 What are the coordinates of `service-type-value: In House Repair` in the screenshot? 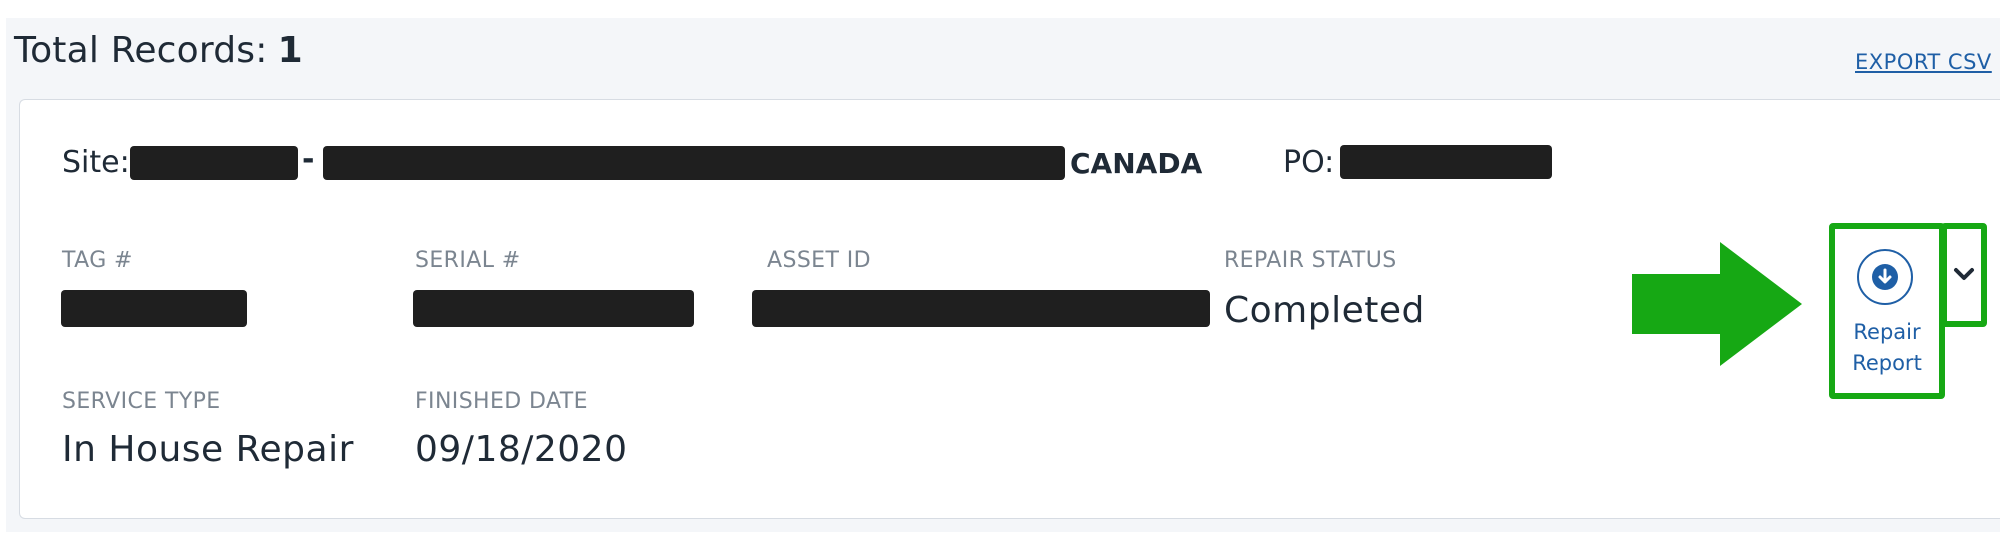 It's located at (208, 449).